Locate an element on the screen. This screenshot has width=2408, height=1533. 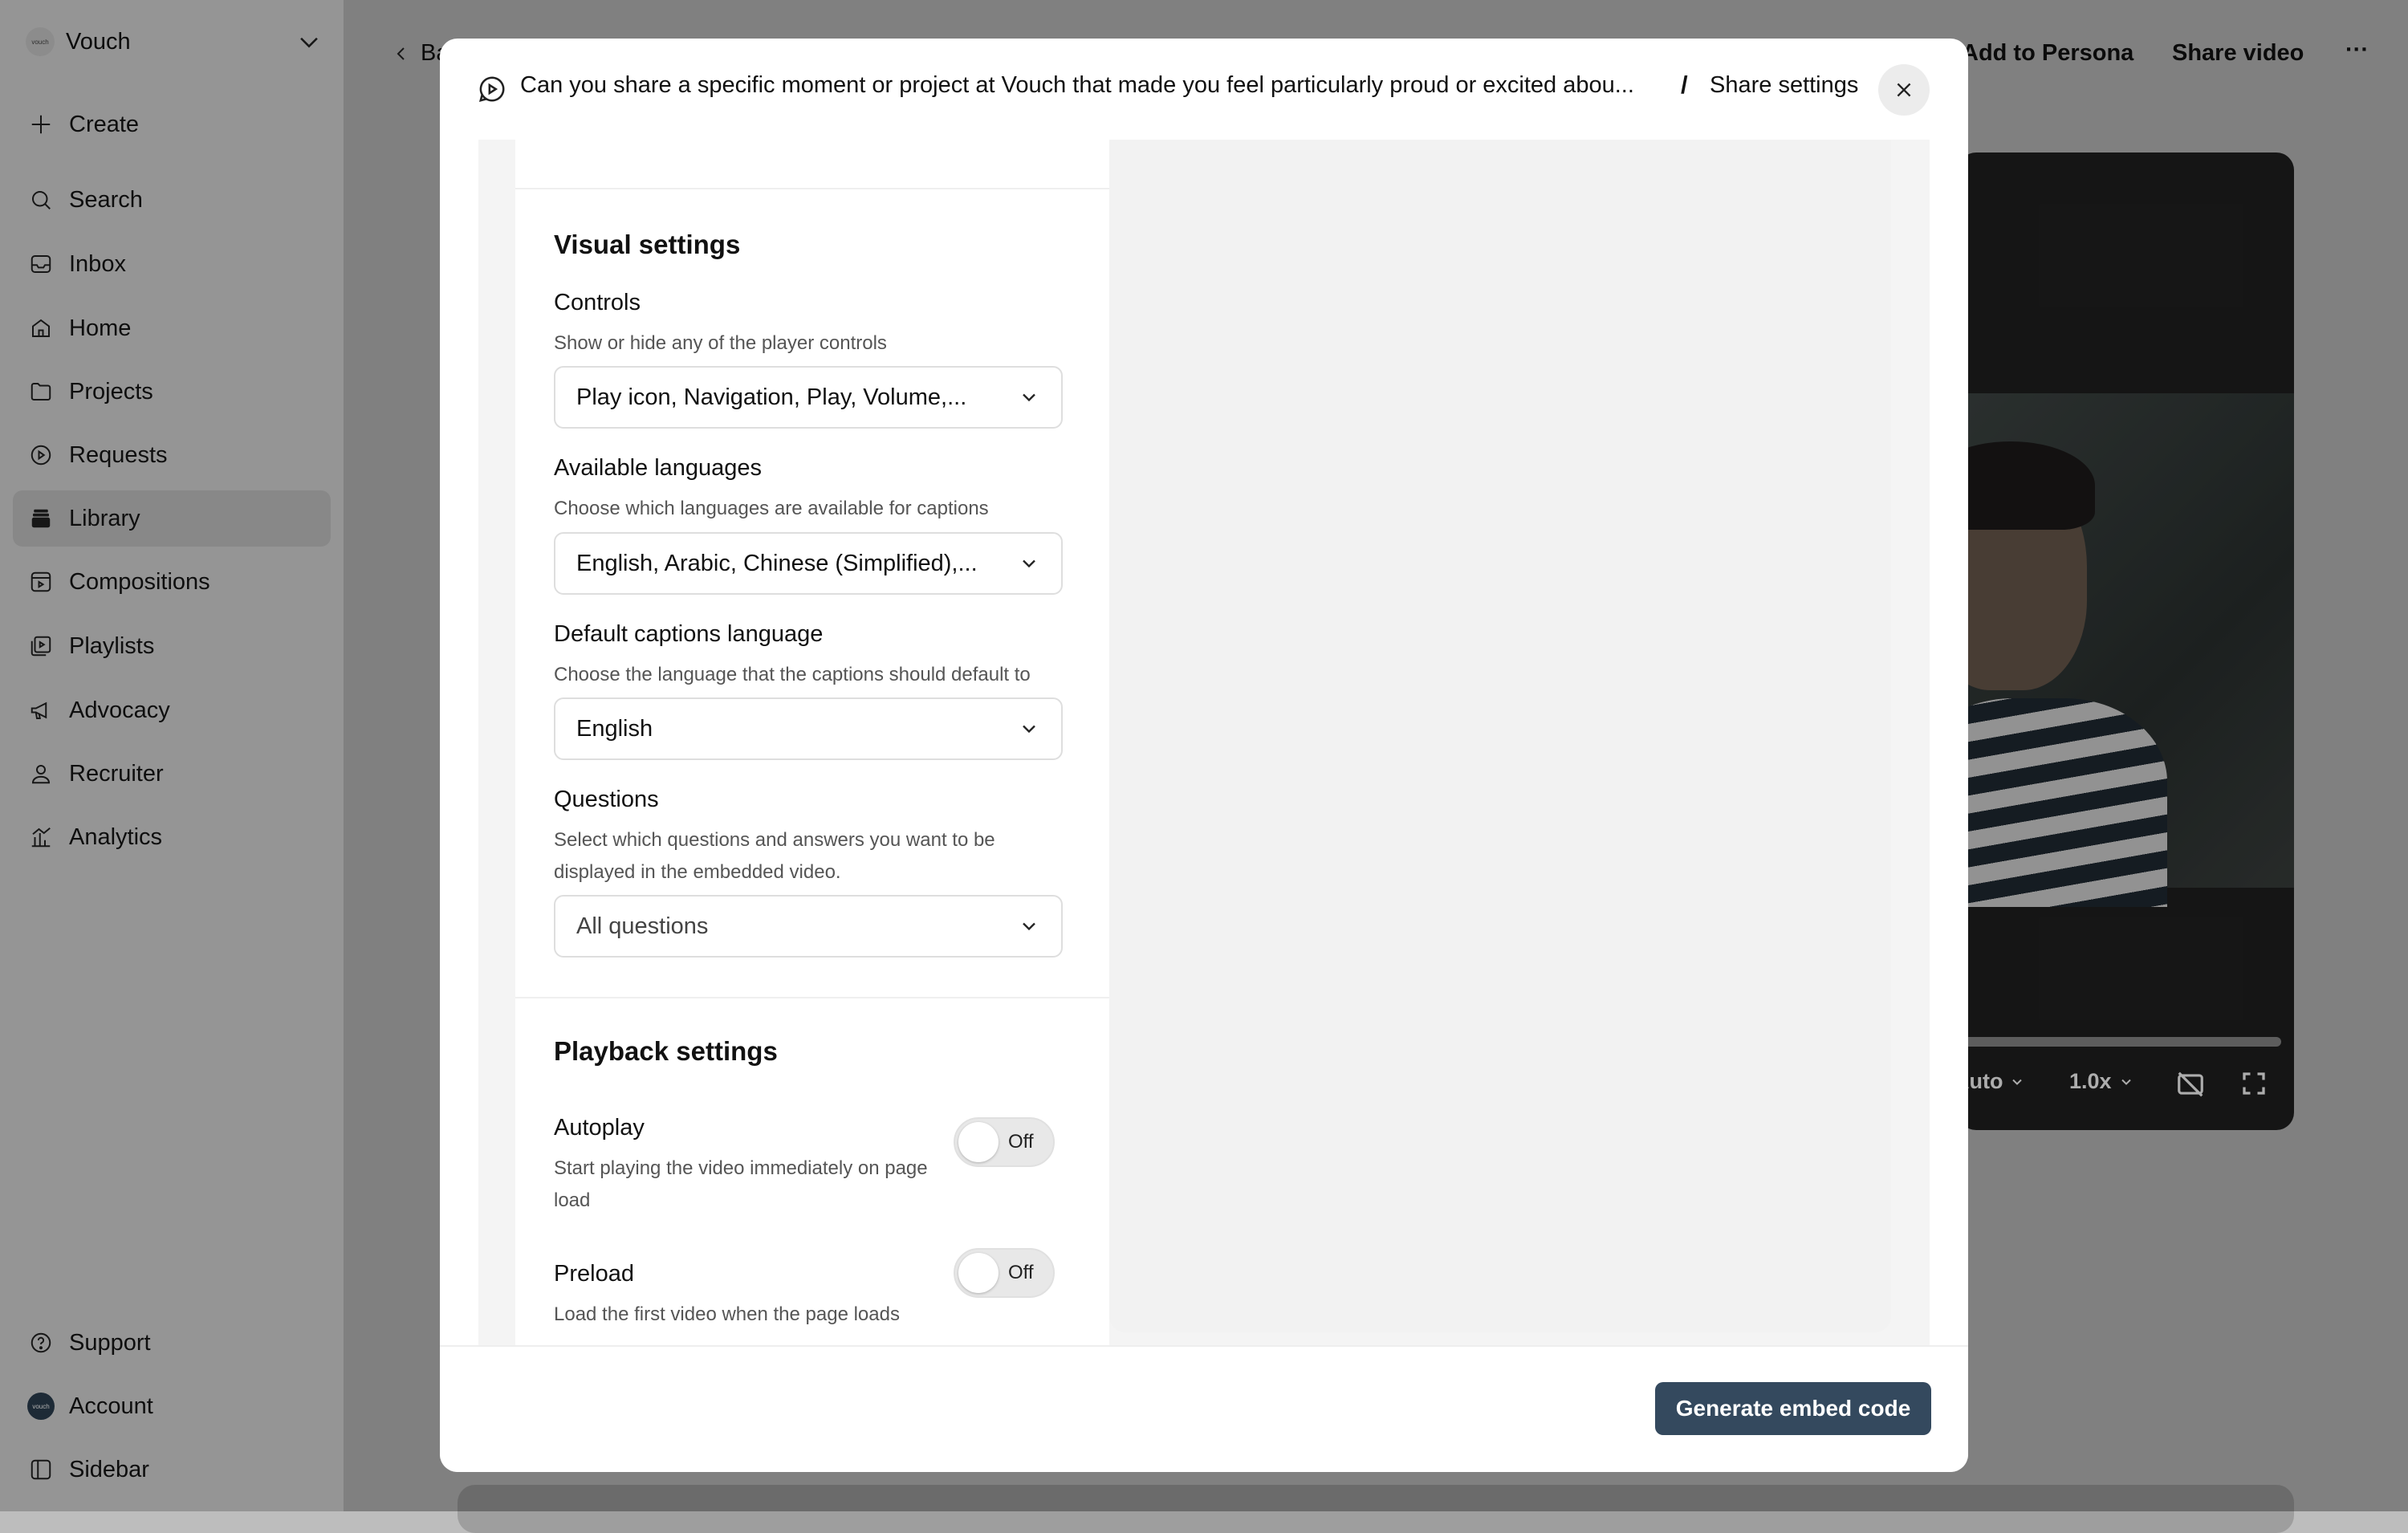
default-captions-value: English is located at coordinates (614, 728).